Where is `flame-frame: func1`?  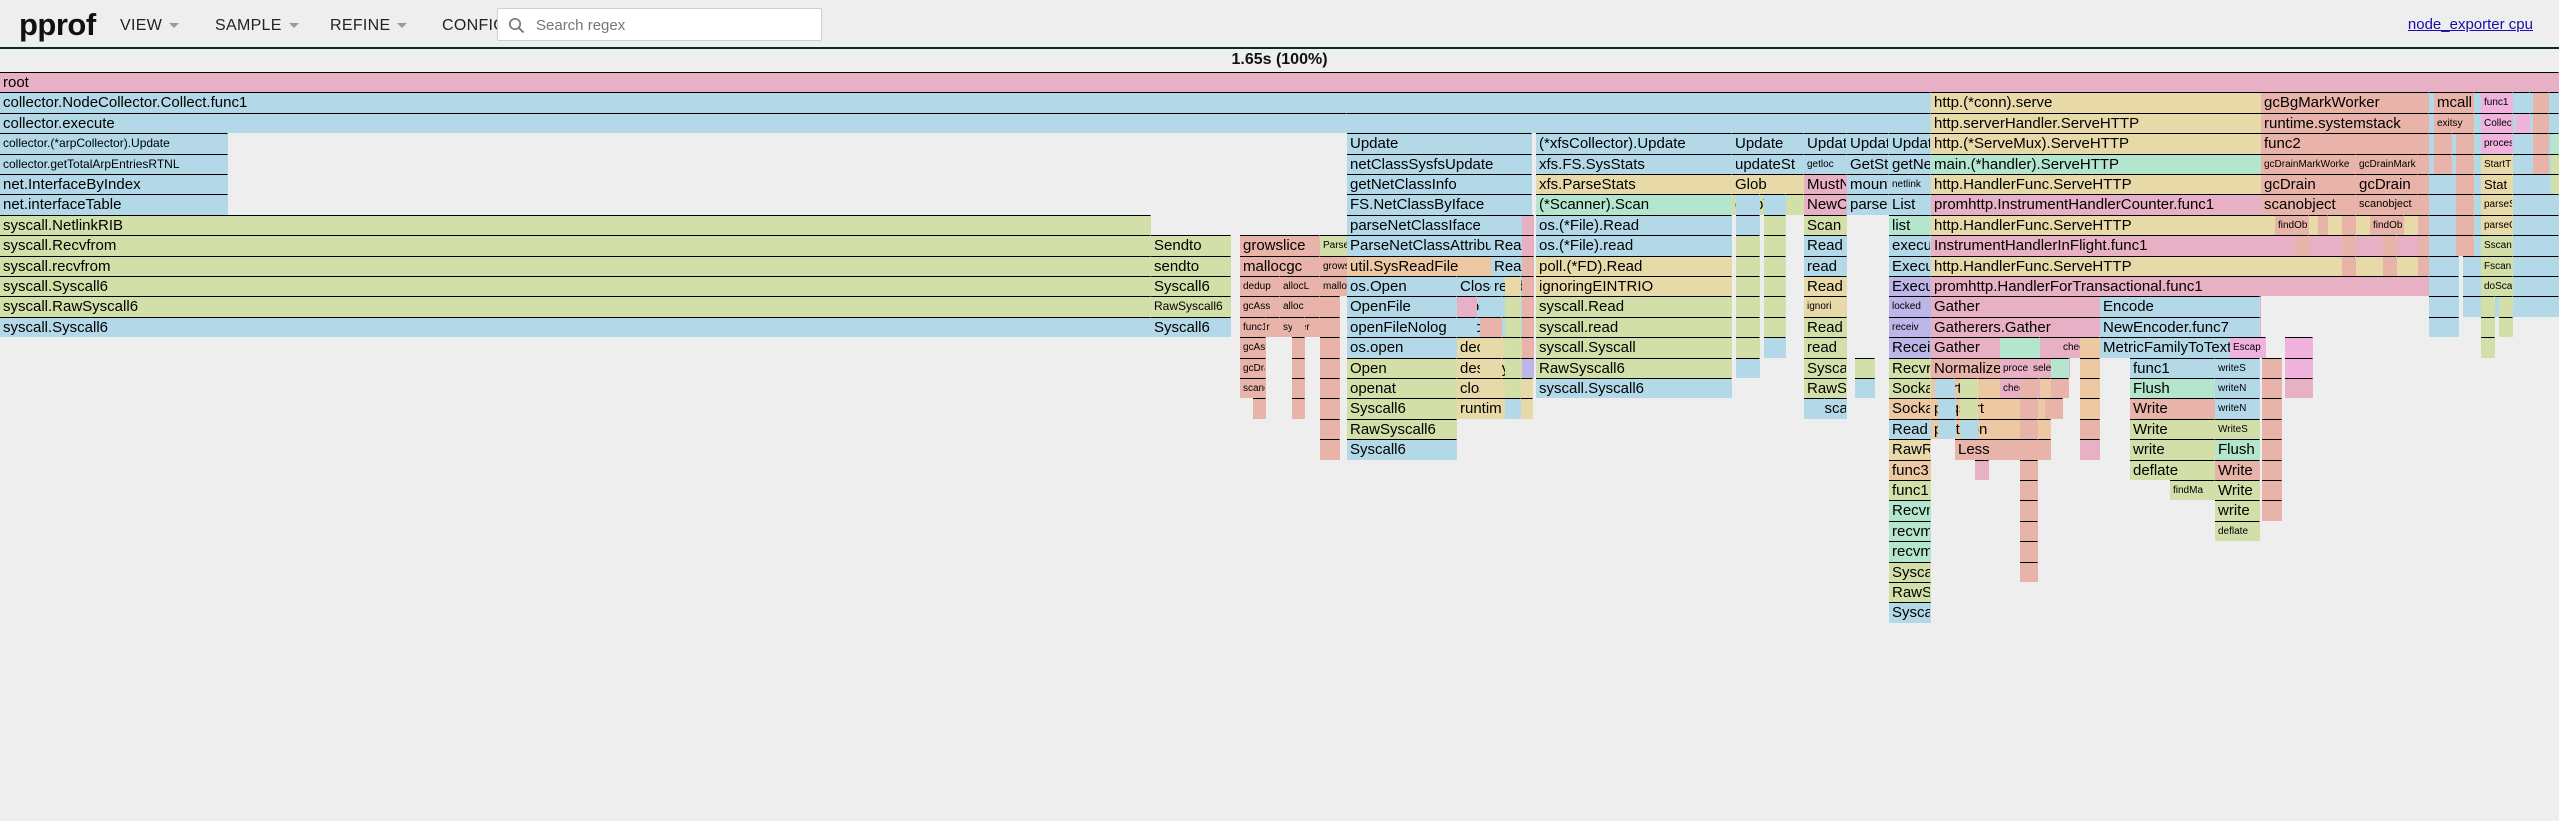
flame-frame: func1 is located at coordinates (1910, 490).